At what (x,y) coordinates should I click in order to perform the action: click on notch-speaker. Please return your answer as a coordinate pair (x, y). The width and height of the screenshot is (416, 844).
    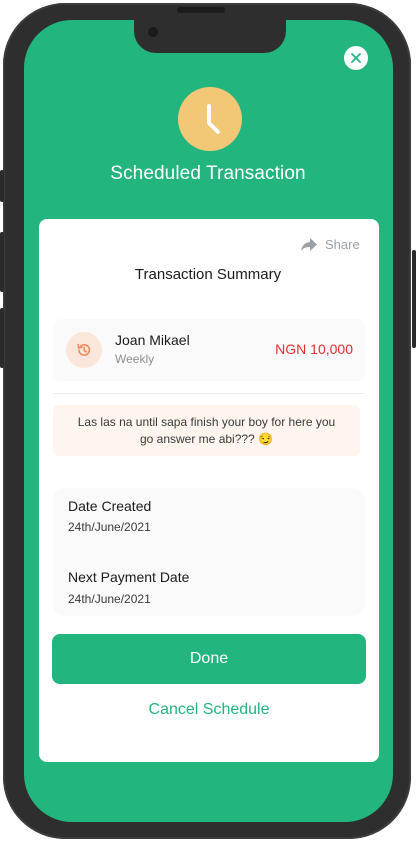
    Looking at the image, I should click on (201, 10).